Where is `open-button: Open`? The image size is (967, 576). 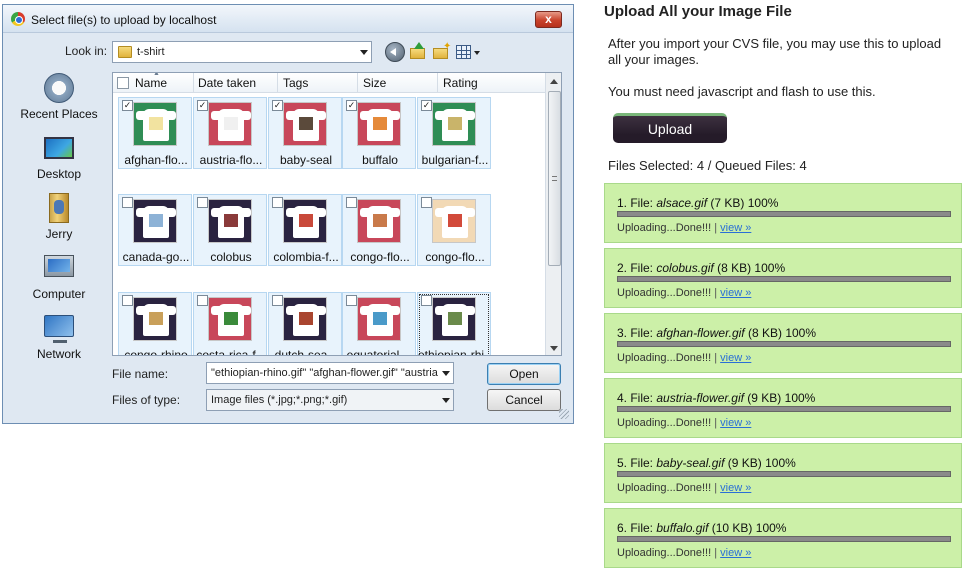 open-button: Open is located at coordinates (524, 374).